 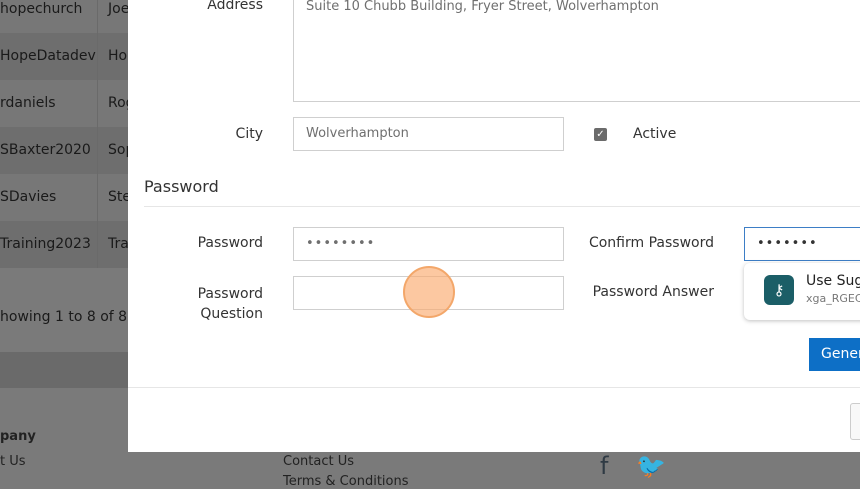 What do you see at coordinates (45, 150) in the screenshot?
I see `user-cell: SBaxter2020` at bounding box center [45, 150].